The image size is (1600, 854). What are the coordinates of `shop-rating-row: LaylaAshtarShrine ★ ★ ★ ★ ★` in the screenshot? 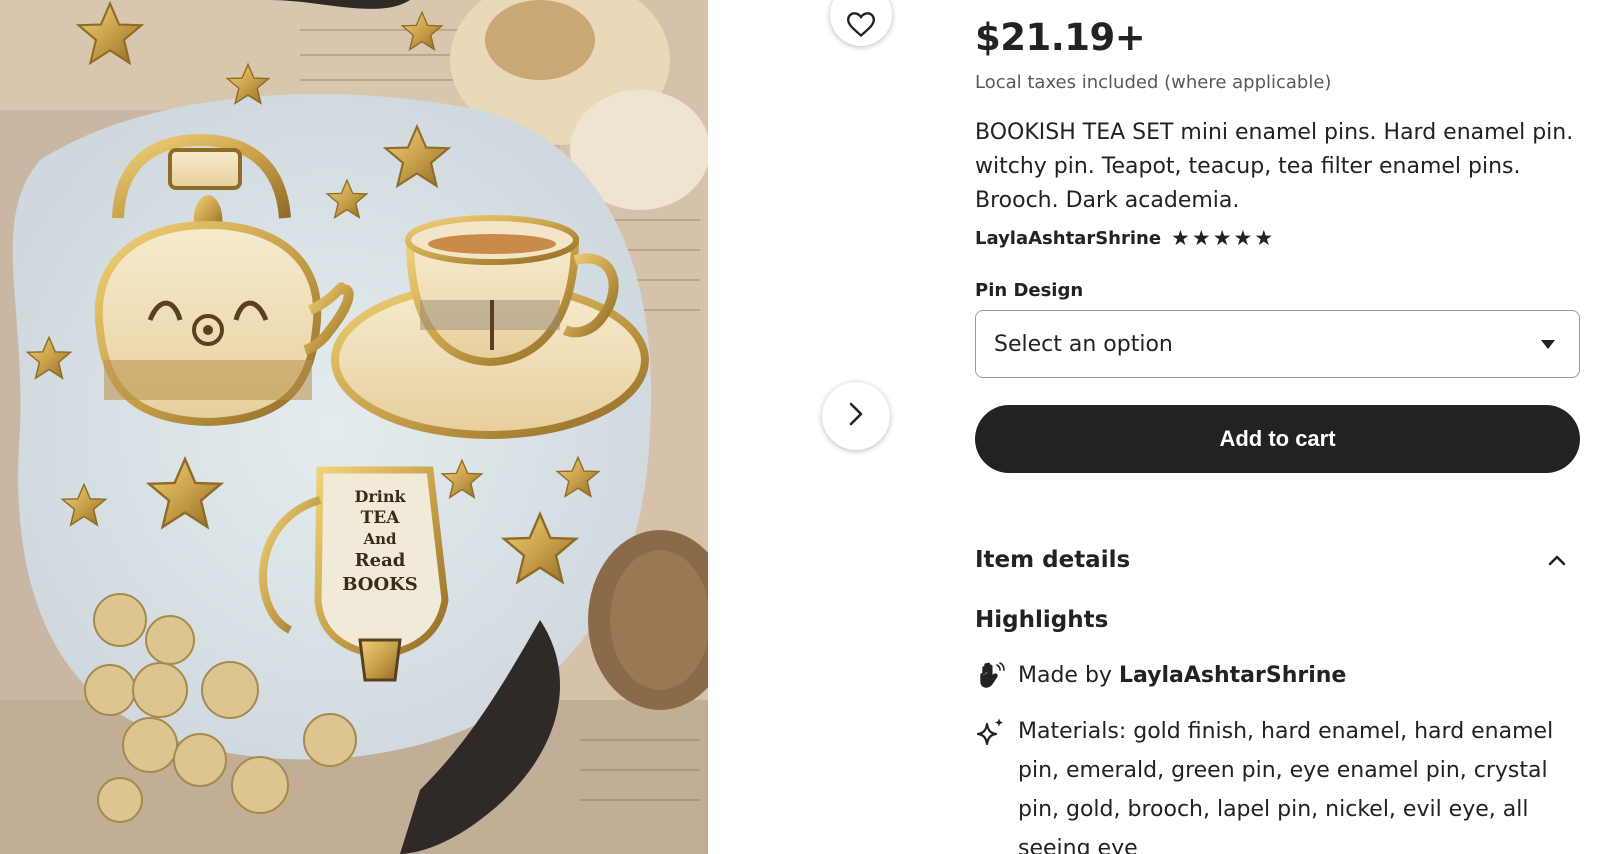 It's located at (1124, 239).